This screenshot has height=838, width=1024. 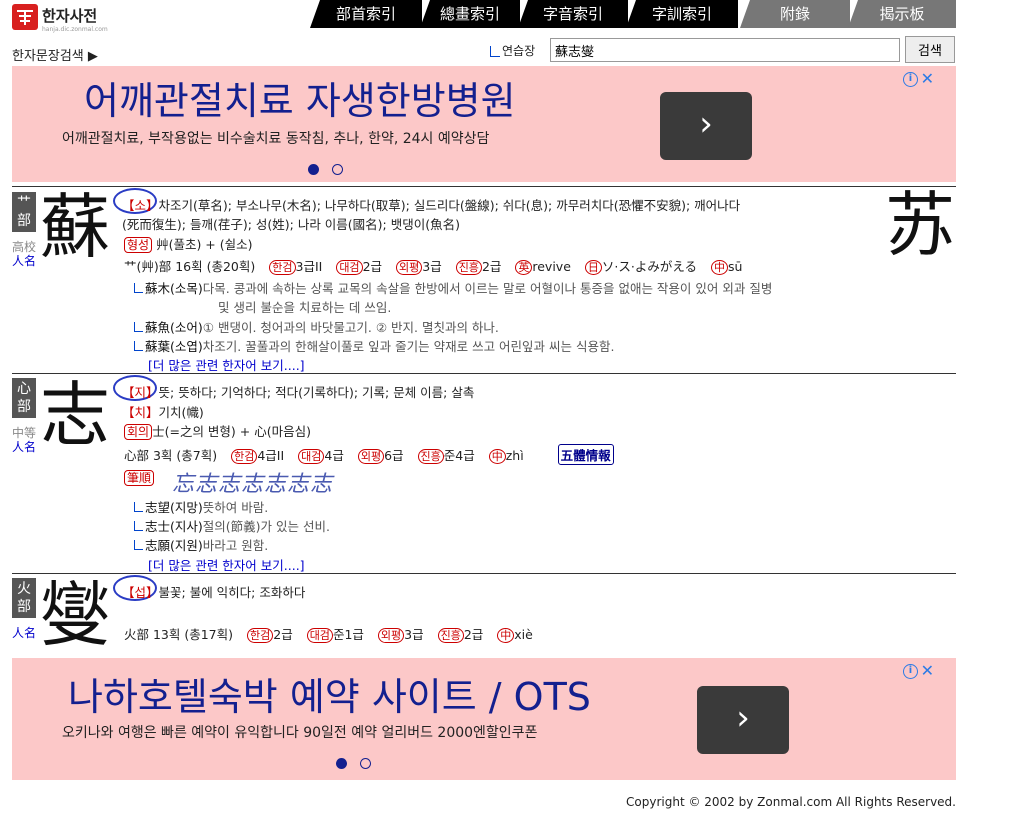 What do you see at coordinates (171, 455) in the screenshot?
I see `stroke-info: 心部 3획 (총7획)` at bounding box center [171, 455].